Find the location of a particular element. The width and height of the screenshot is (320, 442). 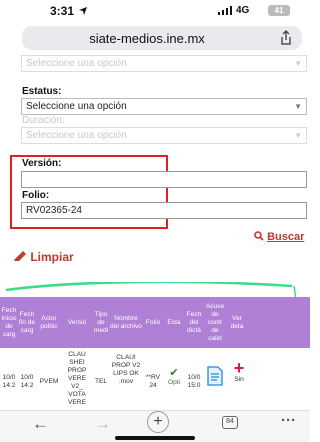

buscar-button: Buscar is located at coordinates (279, 237).